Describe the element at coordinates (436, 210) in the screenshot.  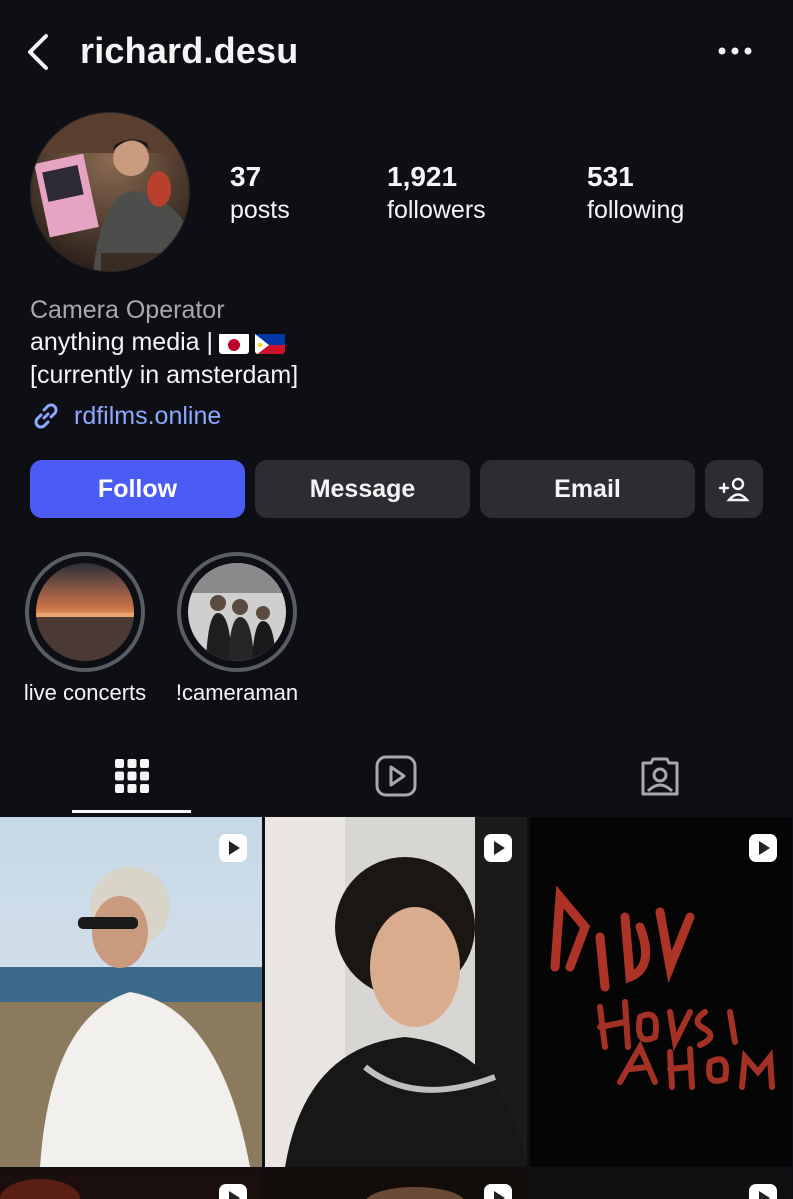
I see `followers-count-label: followers` at that location.